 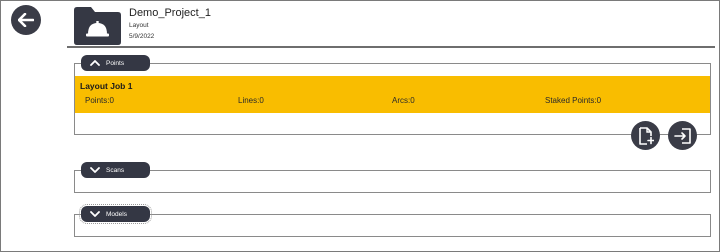 I want to click on import-button, so click(x=682, y=135).